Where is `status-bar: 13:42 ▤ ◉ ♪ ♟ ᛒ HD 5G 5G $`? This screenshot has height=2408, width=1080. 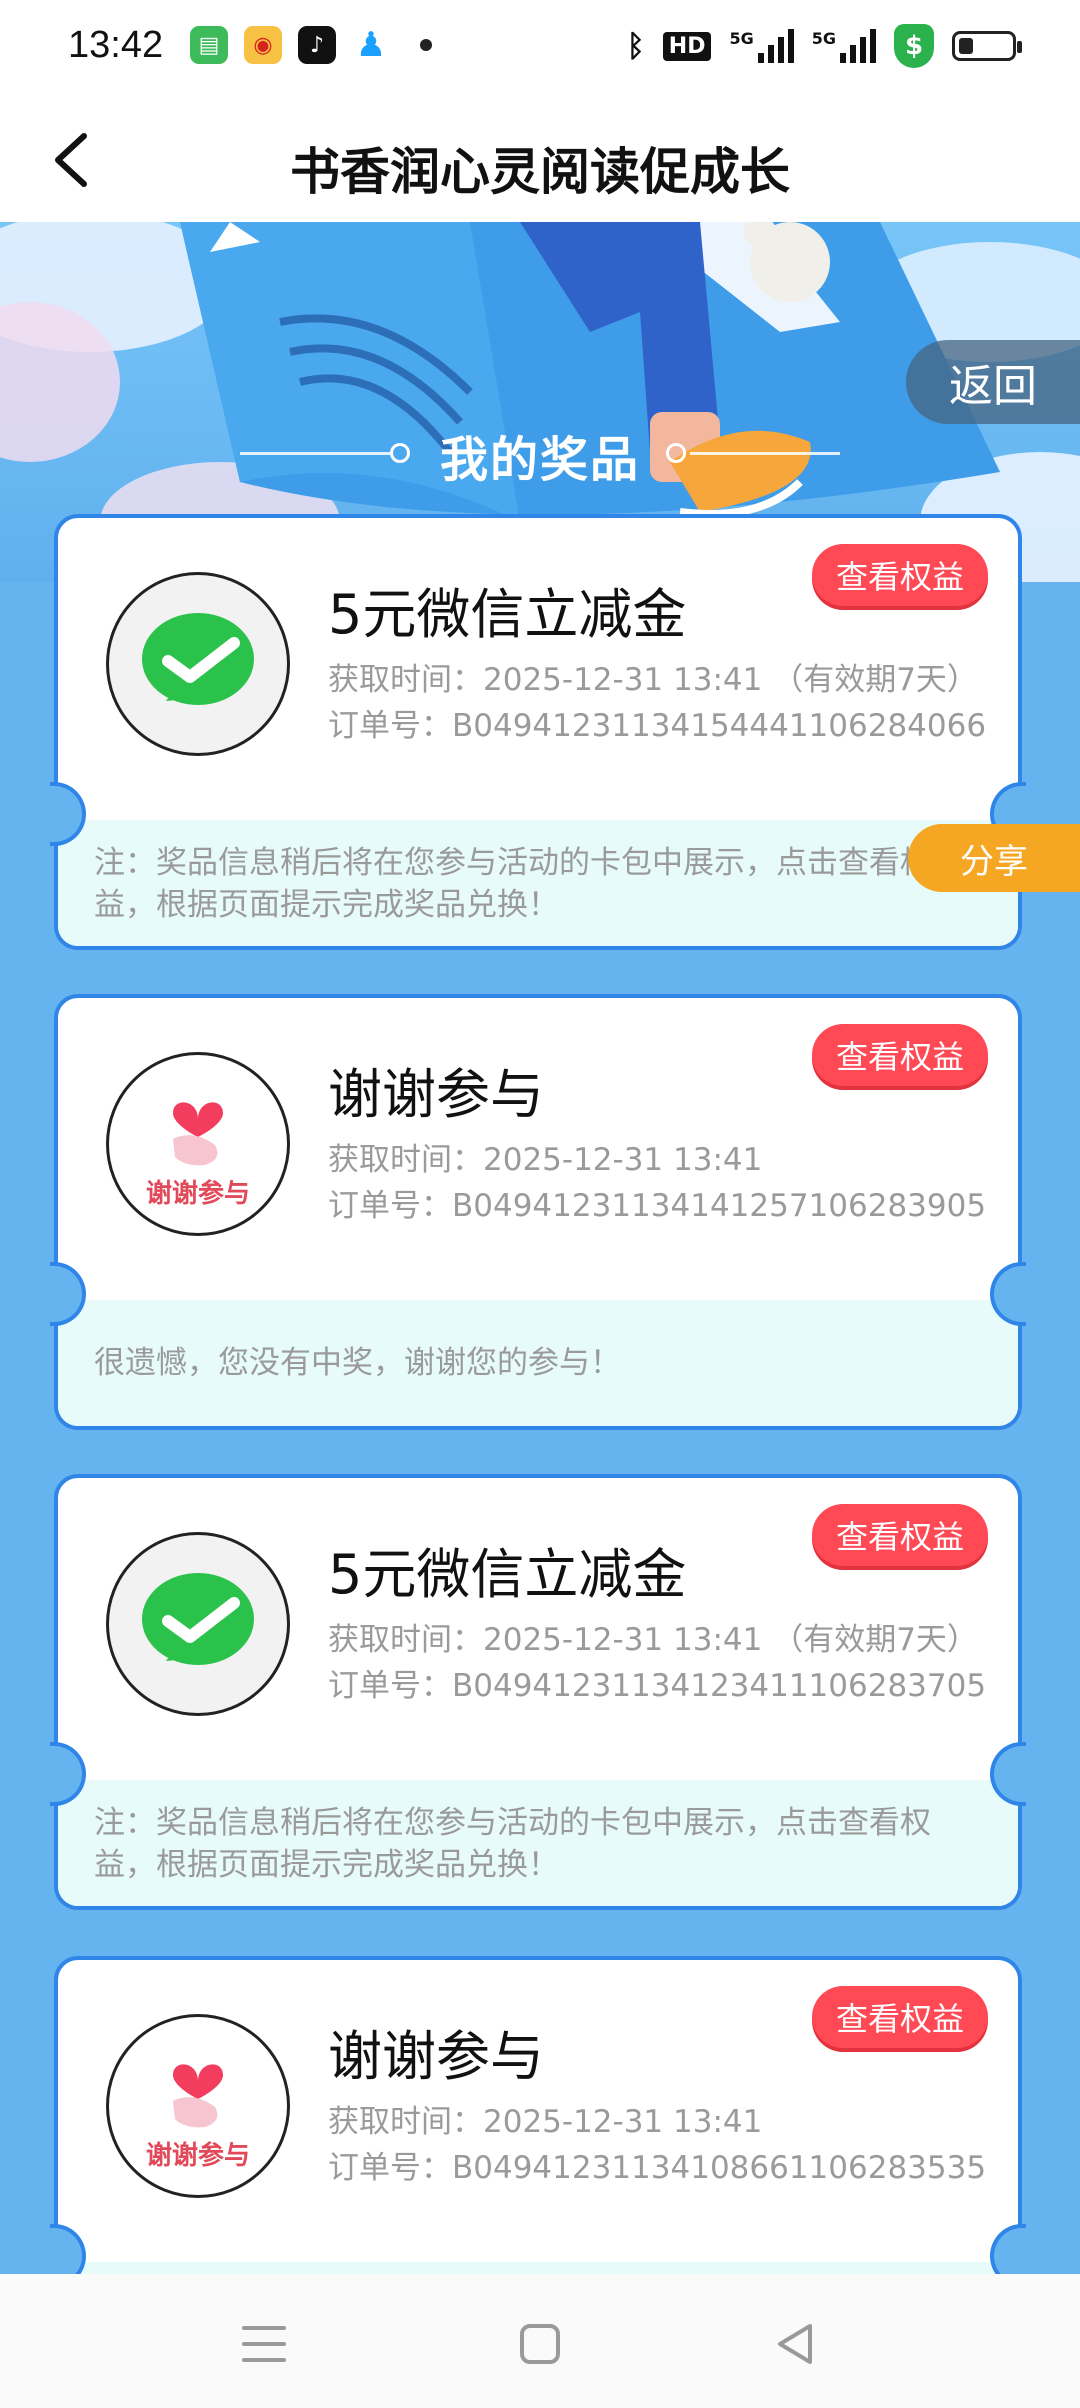 status-bar: 13:42 ▤ ◉ ♪ ♟ ᛒ HD 5G 5G $ is located at coordinates (540, 48).